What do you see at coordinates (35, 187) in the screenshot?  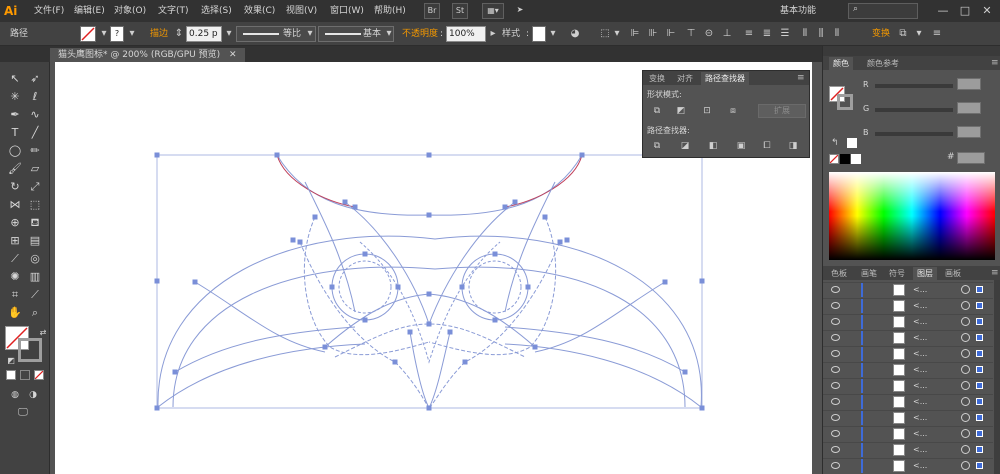 I see `scale-tool-icon: ⤢` at bounding box center [35, 187].